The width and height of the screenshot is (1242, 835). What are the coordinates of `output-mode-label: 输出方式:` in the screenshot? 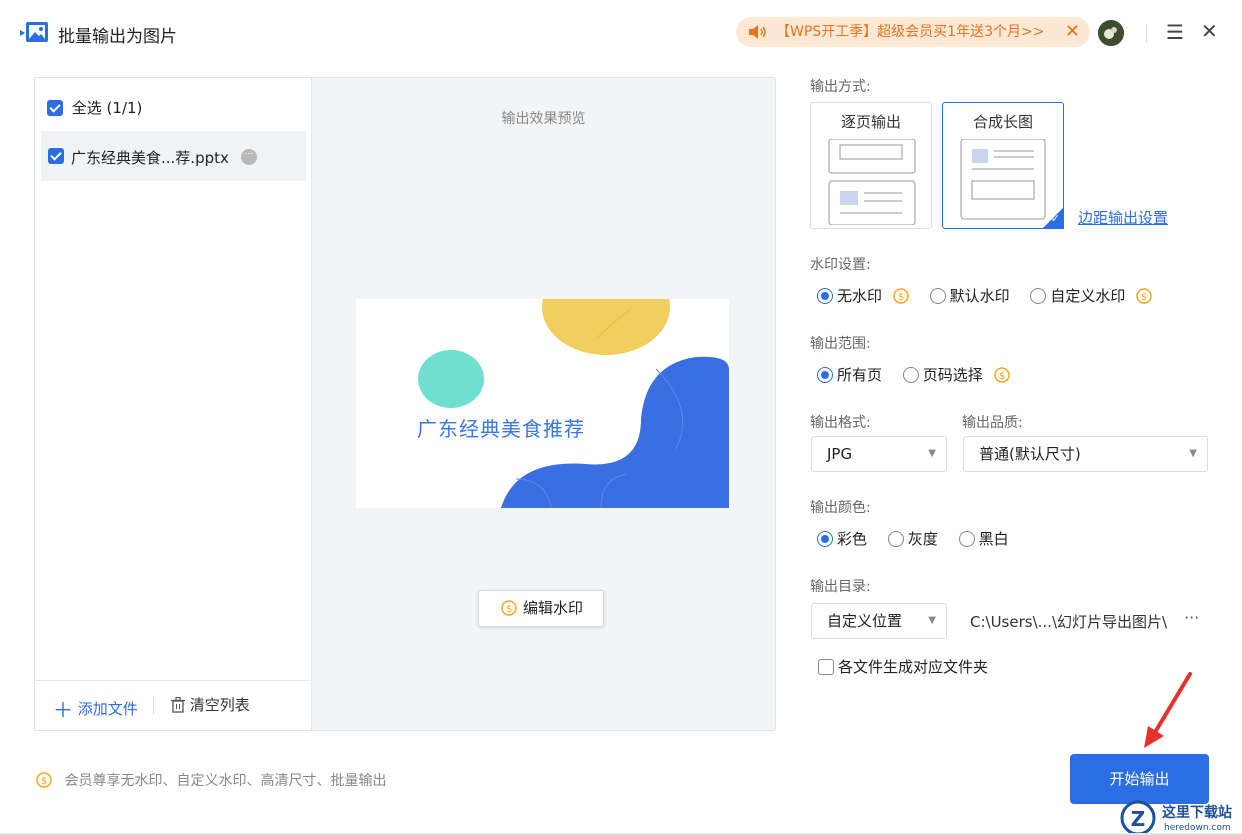 It's located at (840, 87).